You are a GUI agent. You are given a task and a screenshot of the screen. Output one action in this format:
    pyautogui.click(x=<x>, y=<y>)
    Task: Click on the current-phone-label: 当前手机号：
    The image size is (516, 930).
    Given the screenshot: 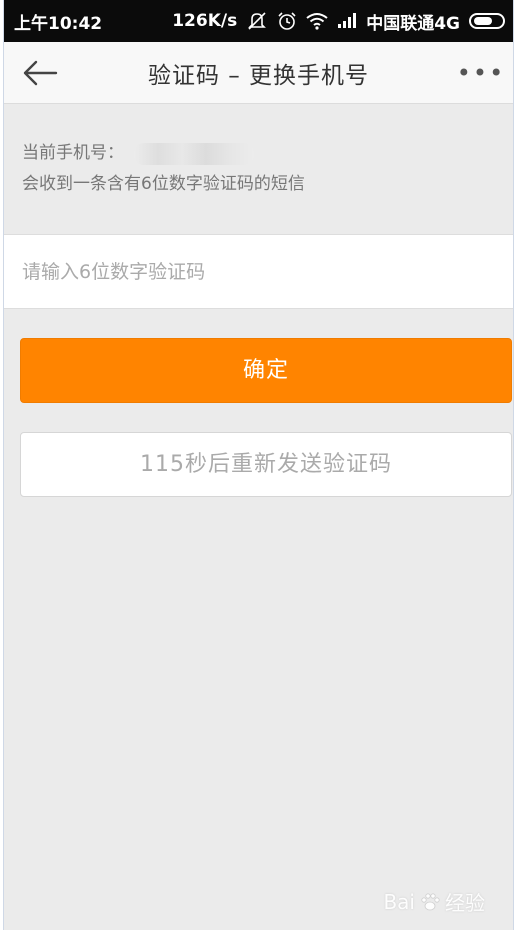 What is the action you would take?
    pyautogui.click(x=73, y=153)
    